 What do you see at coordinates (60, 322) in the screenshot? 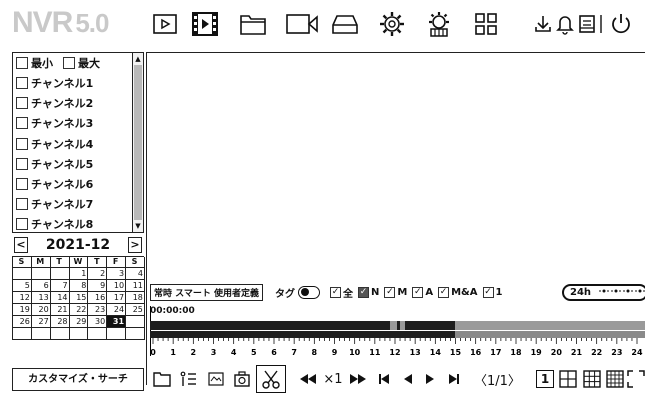
I see `calendar-day: 28` at bounding box center [60, 322].